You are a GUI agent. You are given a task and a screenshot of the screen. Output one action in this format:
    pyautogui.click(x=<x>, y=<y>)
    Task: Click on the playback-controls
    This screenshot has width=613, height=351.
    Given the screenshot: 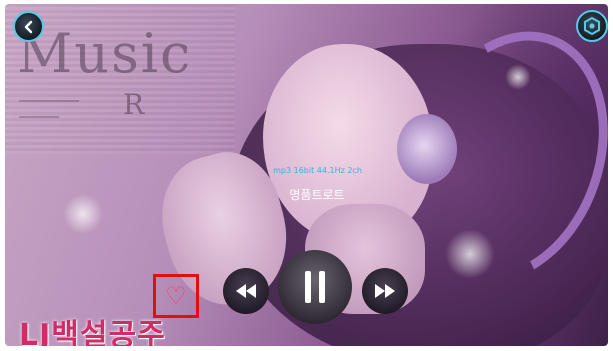 What is the action you would take?
    pyautogui.click(x=318, y=284)
    